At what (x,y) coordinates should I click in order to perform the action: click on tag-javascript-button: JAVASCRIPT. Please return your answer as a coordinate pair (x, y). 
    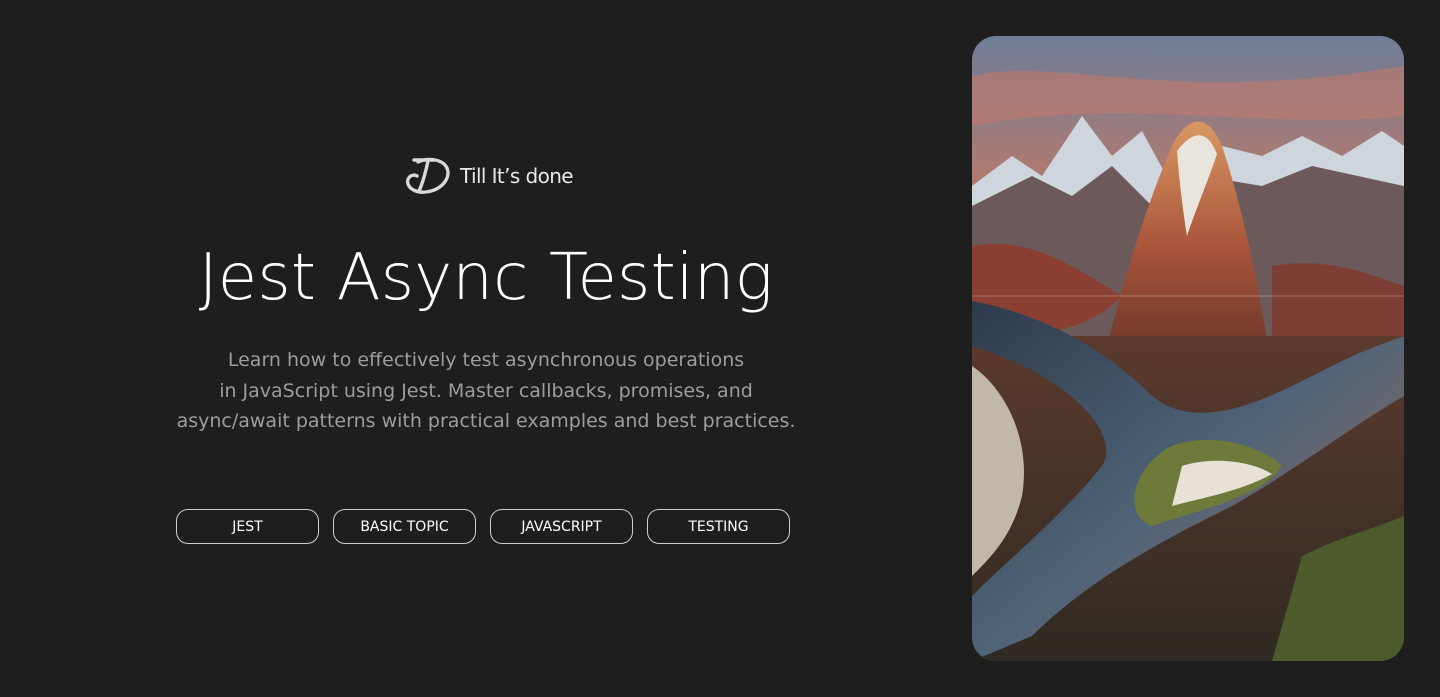
    Looking at the image, I should click on (561, 526).